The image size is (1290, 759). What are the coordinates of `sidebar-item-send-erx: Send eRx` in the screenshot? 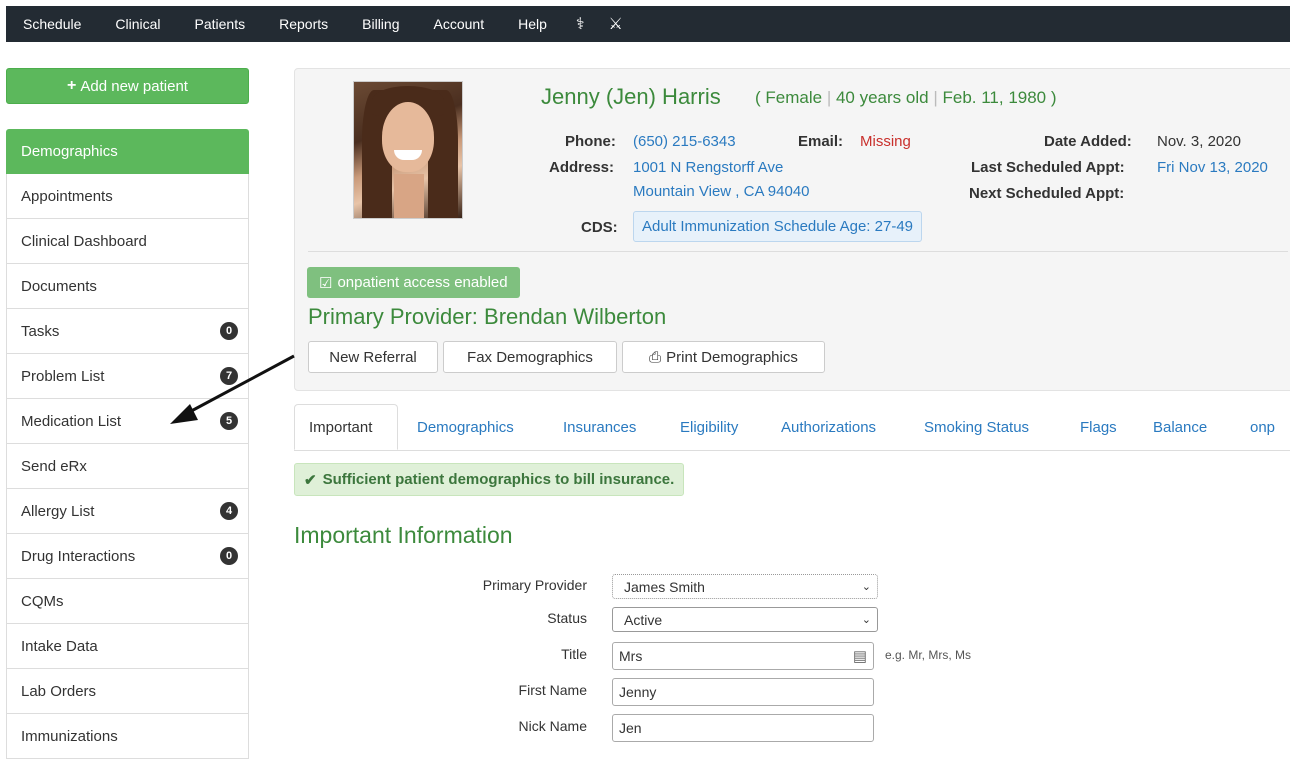 It's located at (127, 466).